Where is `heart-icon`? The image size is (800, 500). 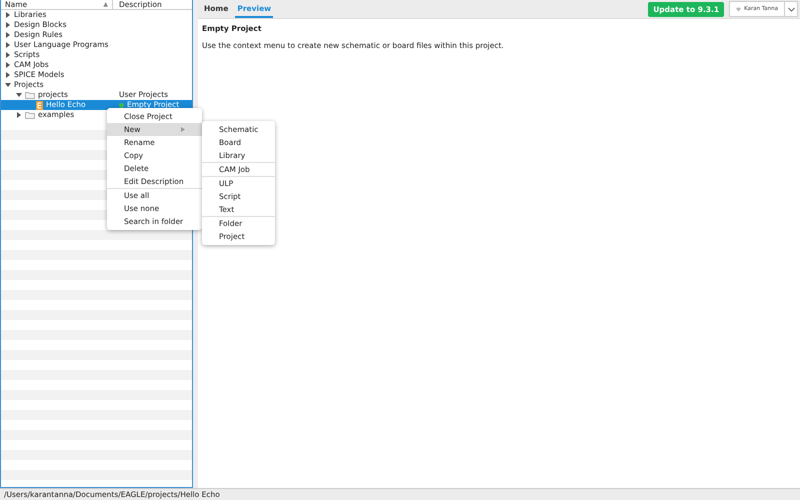
heart-icon is located at coordinates (739, 9).